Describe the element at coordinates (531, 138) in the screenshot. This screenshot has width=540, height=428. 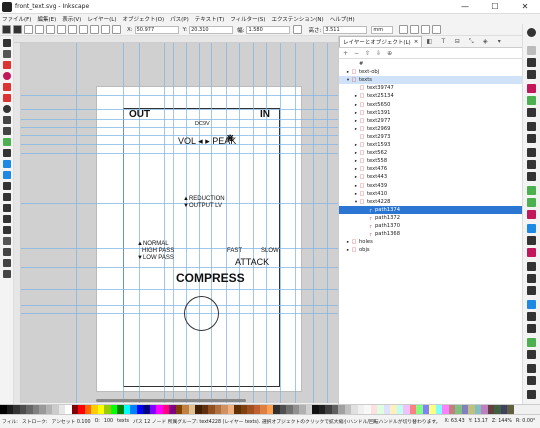
I see `redo-icon` at that location.